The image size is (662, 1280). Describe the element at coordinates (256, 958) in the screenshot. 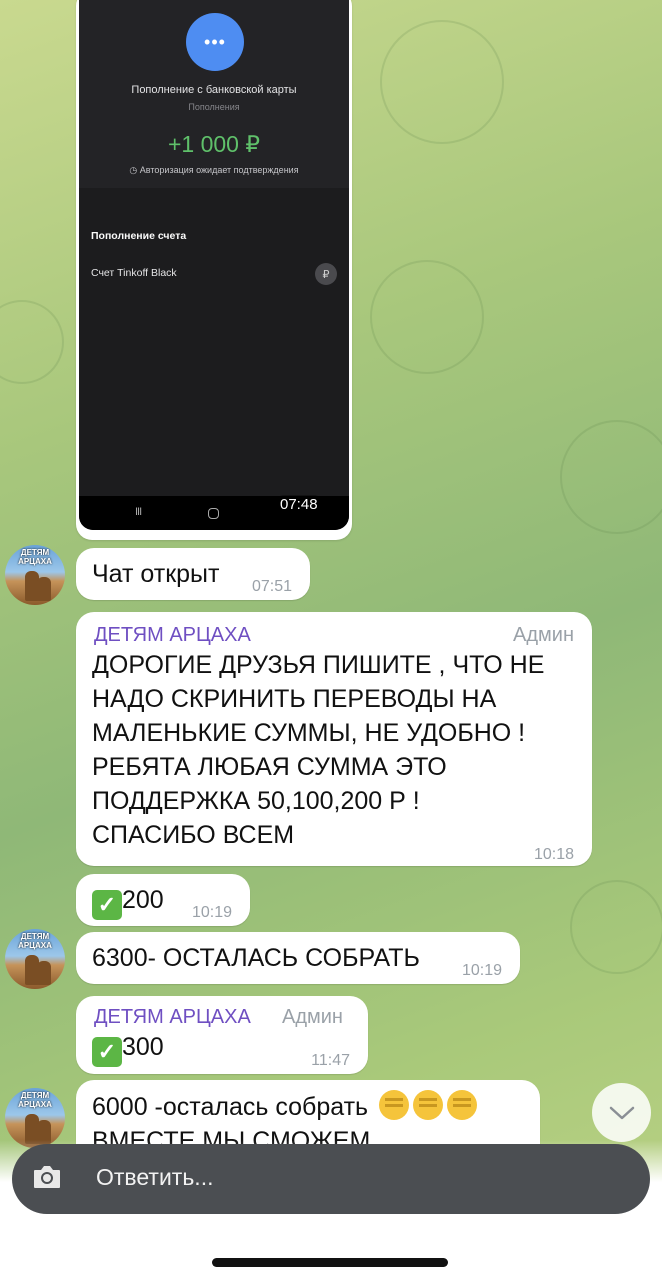

I see `message-text: 6300- ОСТАЛАСЬ СОБРАТЬ` at that location.